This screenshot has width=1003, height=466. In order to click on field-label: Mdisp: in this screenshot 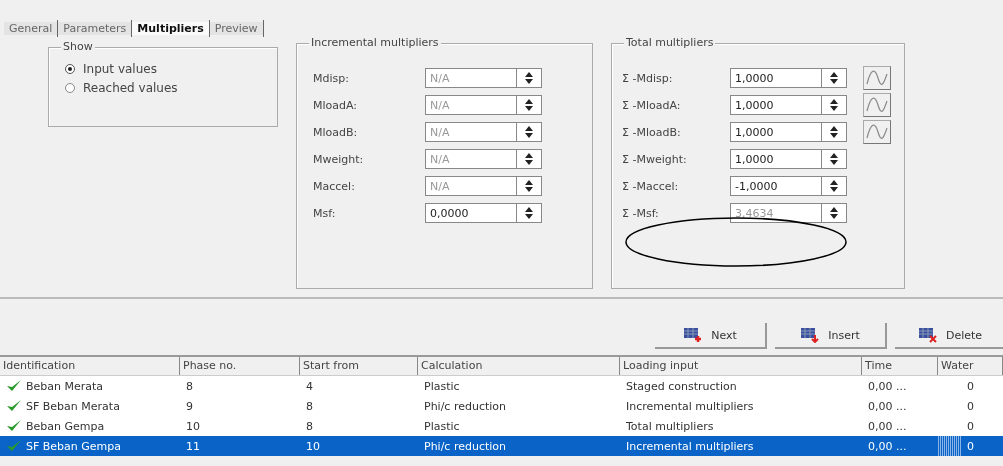, I will do `click(331, 78)`.